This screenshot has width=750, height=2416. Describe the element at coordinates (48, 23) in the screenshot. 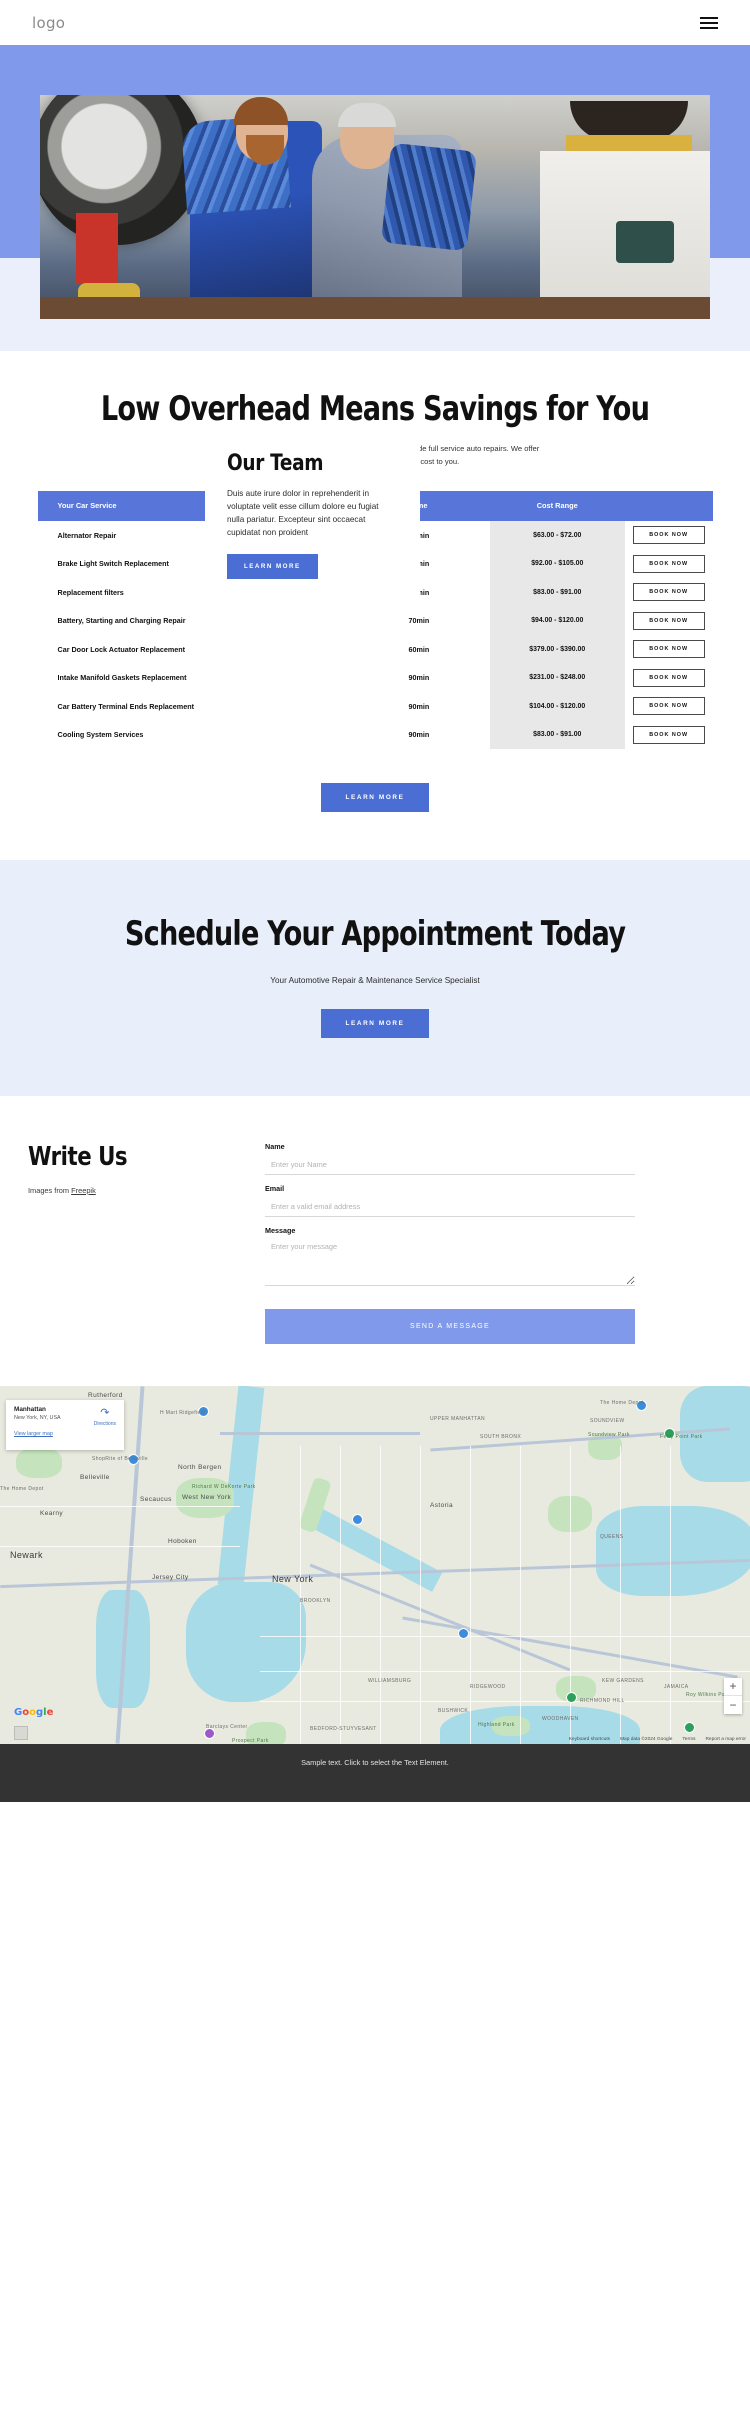

I see `site-logo: logo` at that location.